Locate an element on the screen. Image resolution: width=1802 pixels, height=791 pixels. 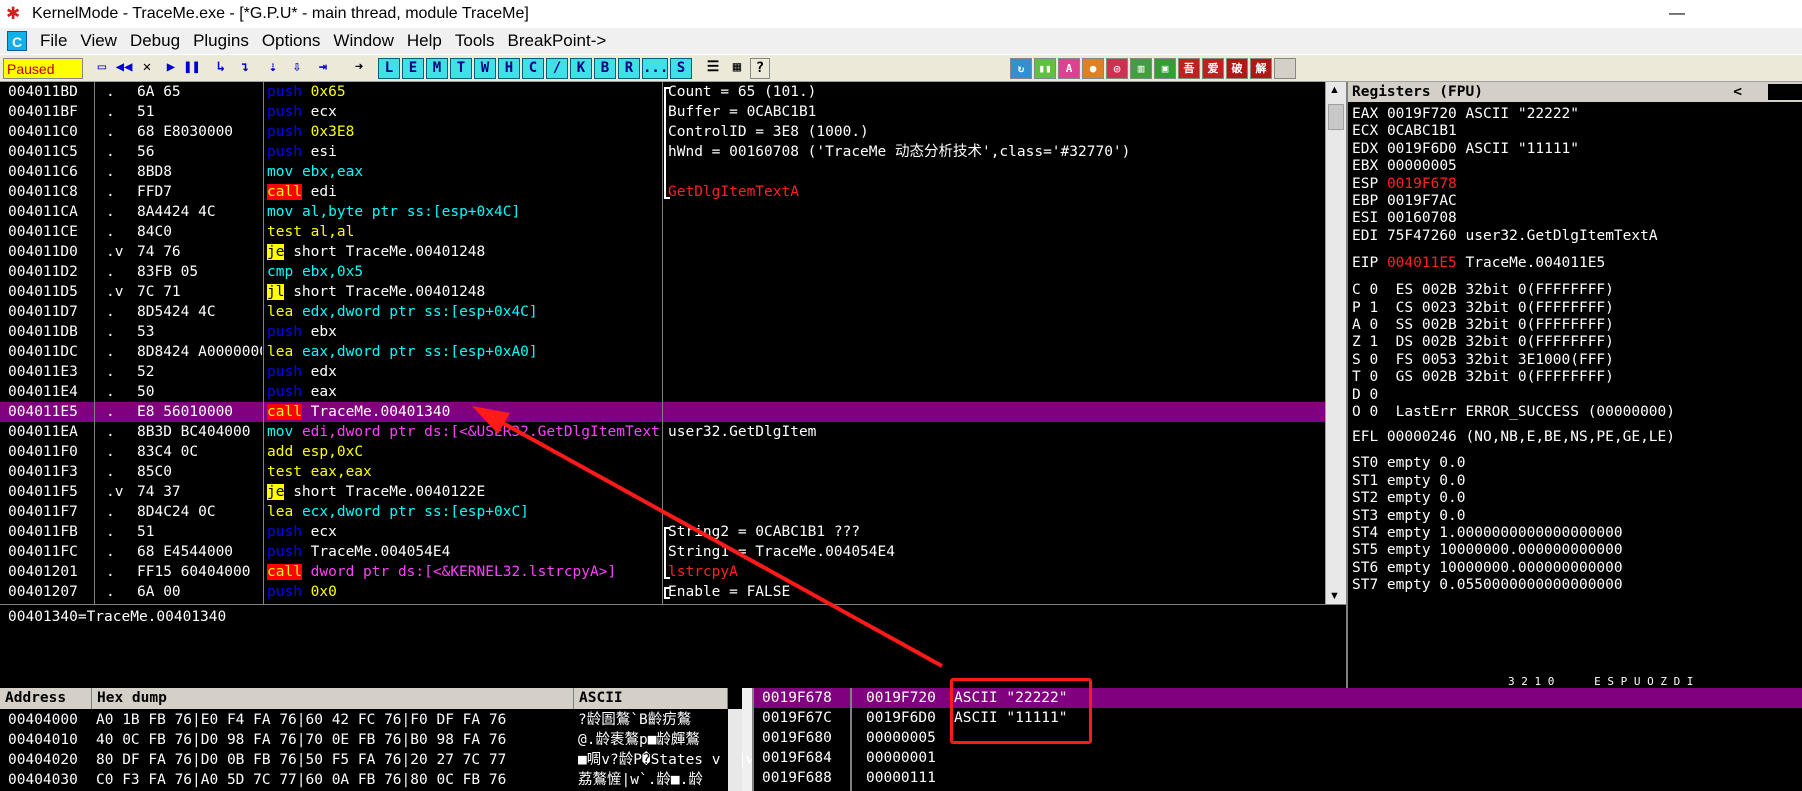
efl-row: EFL 00000246 (NO,NB,E,BE,NS,PE,GE,LE) is located at coordinates (1513, 437).